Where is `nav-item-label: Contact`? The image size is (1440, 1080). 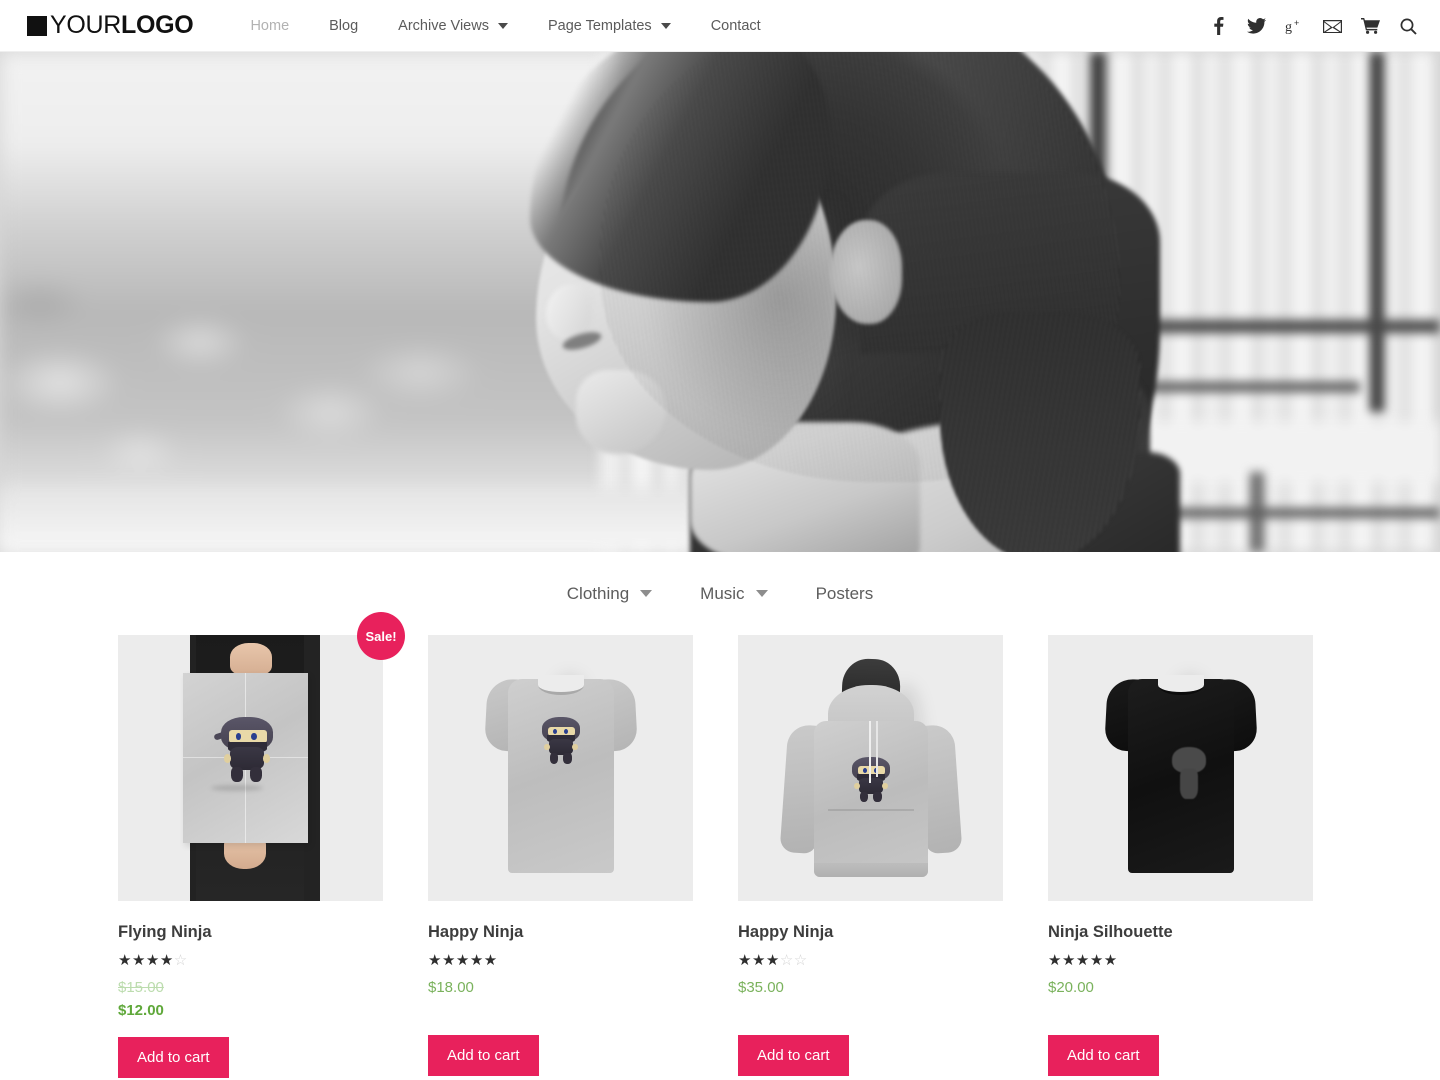 nav-item-label: Contact is located at coordinates (735, 25).